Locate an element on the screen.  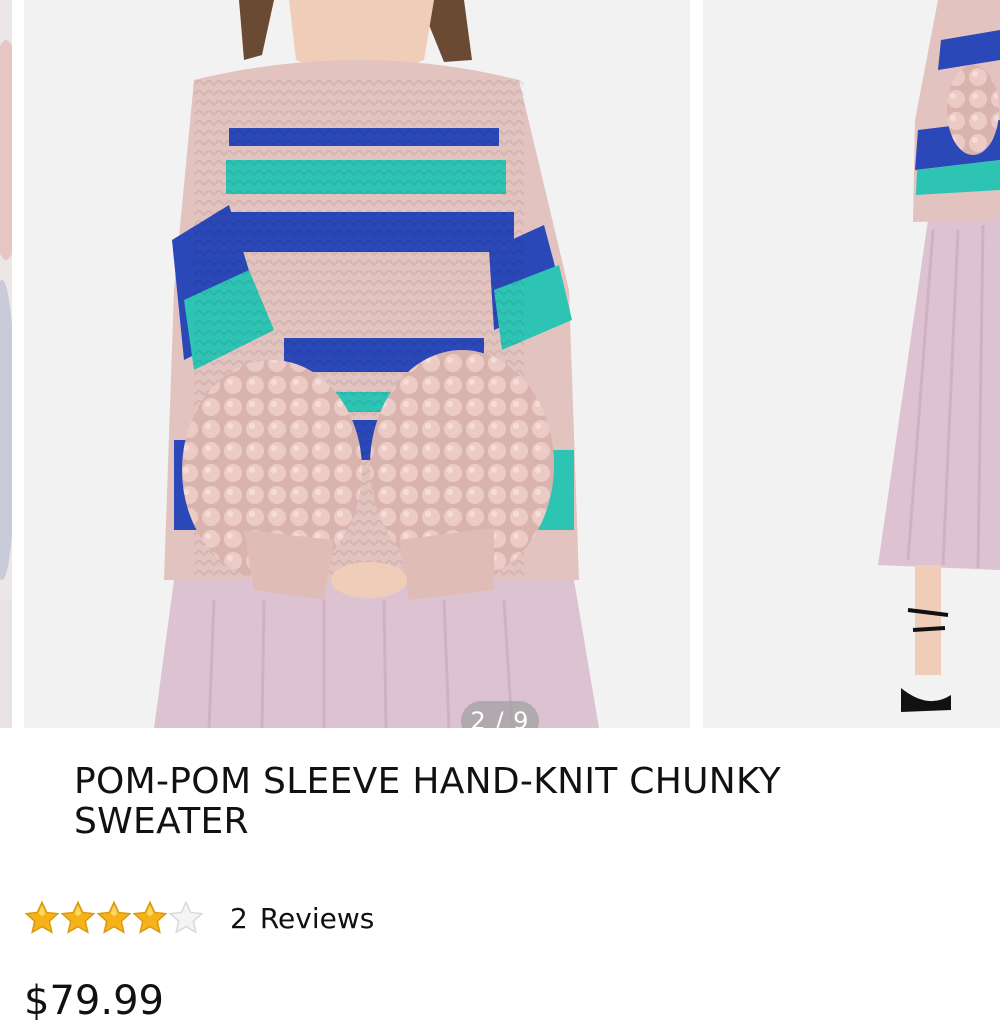
gallery-previous-image is located at coordinates (6, 364).